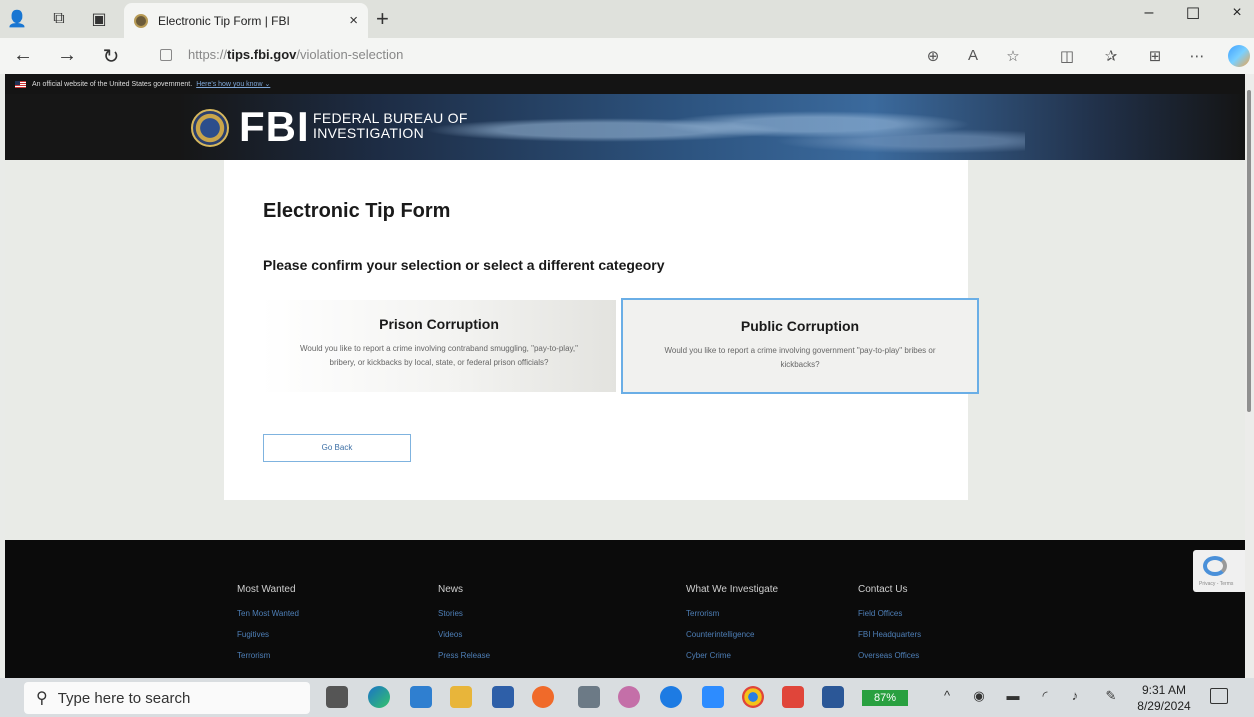 The image size is (1254, 717). Describe the element at coordinates (1193, 14) in the screenshot. I see `maximize-button: ☐` at that location.